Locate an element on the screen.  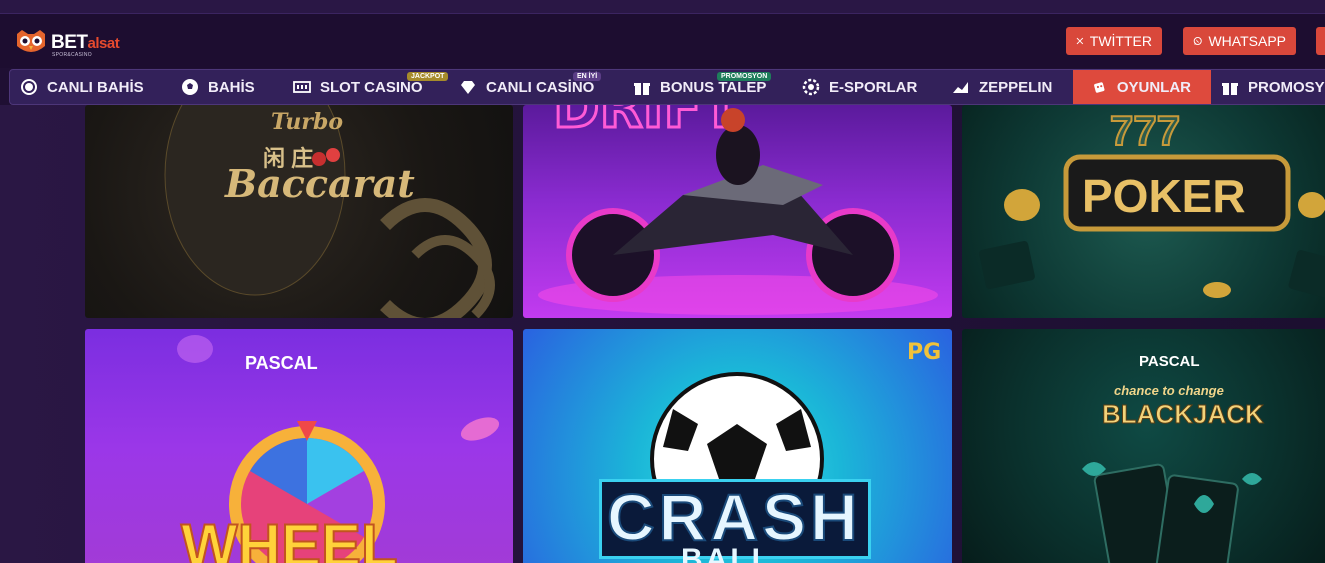
nav-item-canli-casino: CANLI CASİNO EN İYİ is located at coordinates (536, 87).